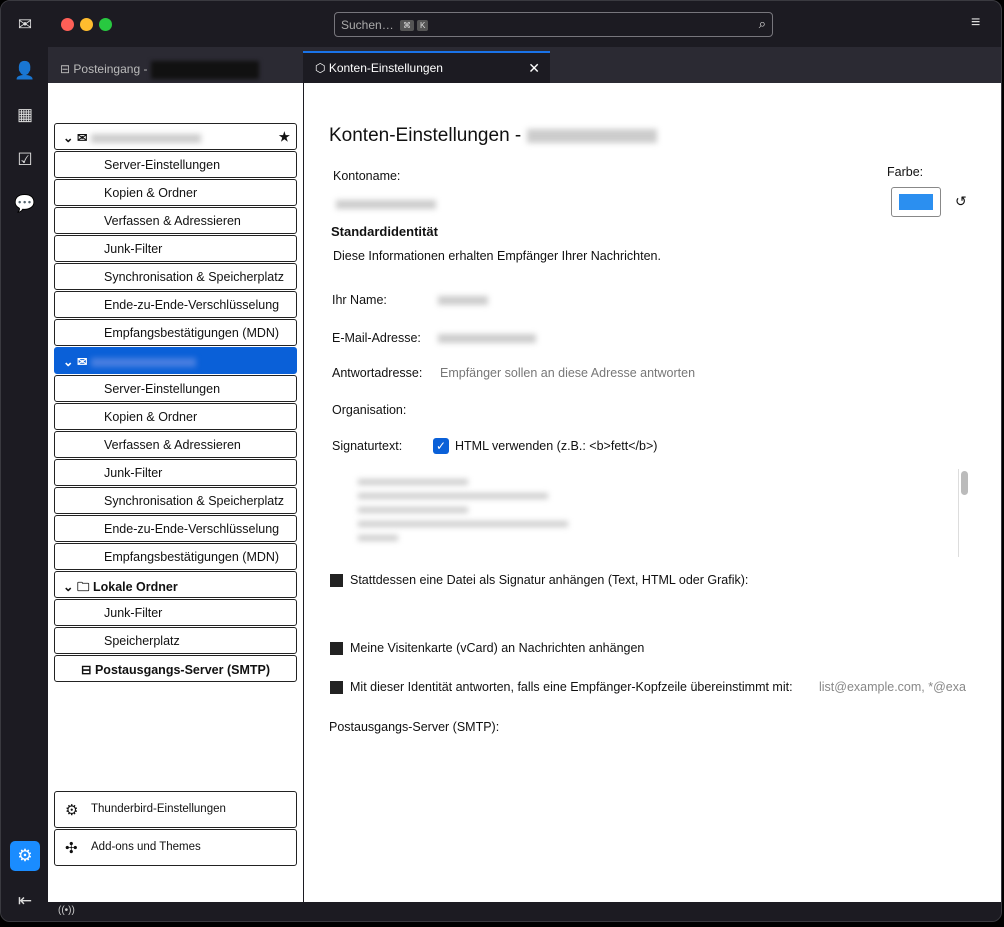 The height and width of the screenshot is (927, 1004). I want to click on tree-item-label: Synchronisation & Speicherplatz, so click(194, 277).